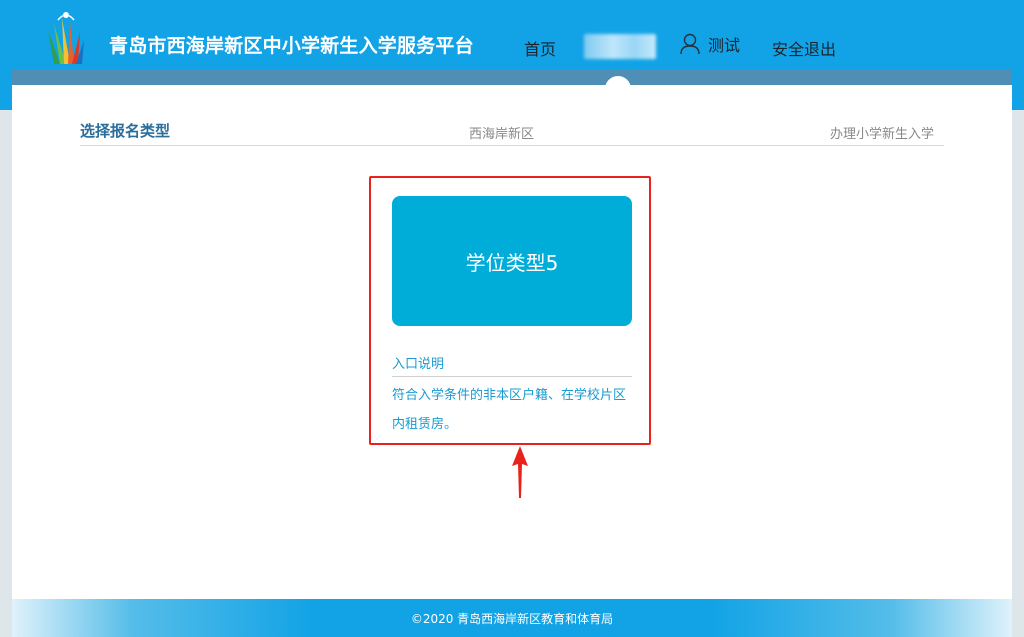  Describe the element at coordinates (724, 45) in the screenshot. I see `user-name: 测试` at that location.